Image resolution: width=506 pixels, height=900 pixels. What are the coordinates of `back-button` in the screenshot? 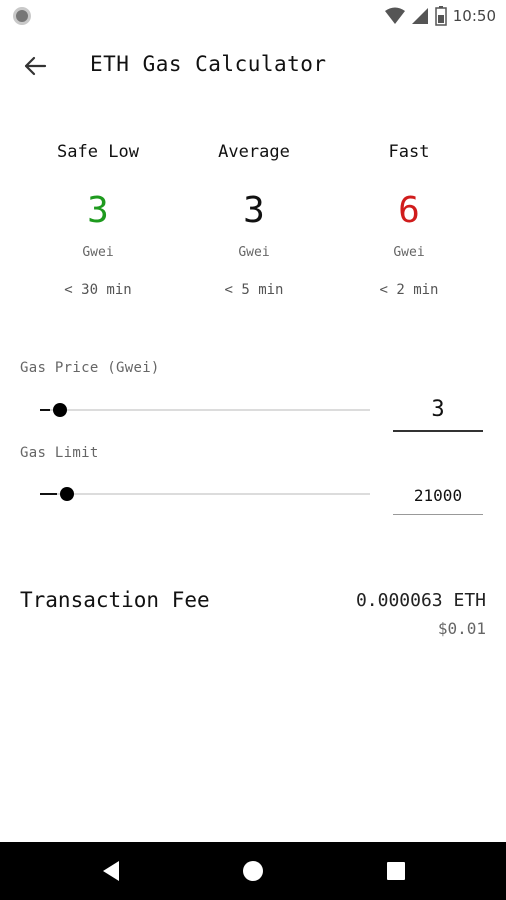 It's located at (35, 66).